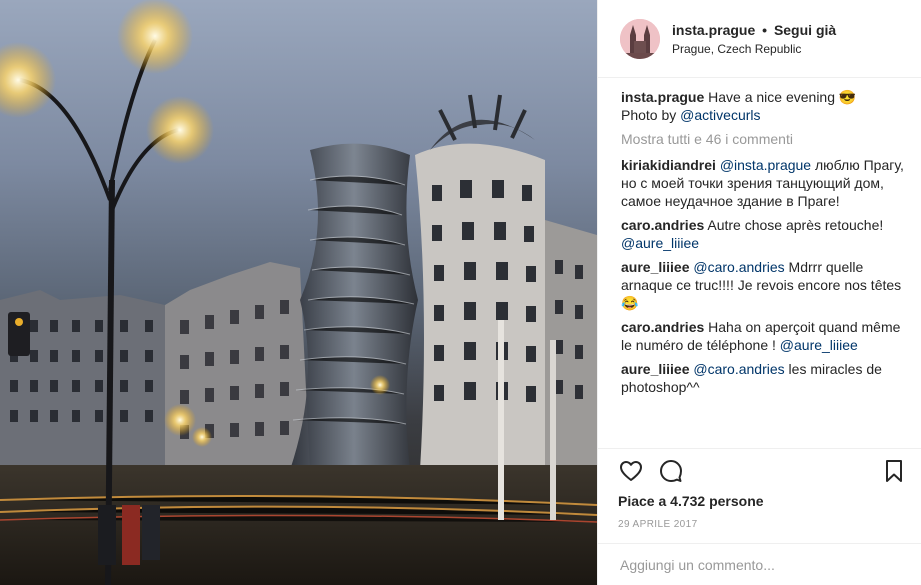 The width and height of the screenshot is (921, 585). I want to click on caption-credit-mention: @activecurls, so click(720, 115).